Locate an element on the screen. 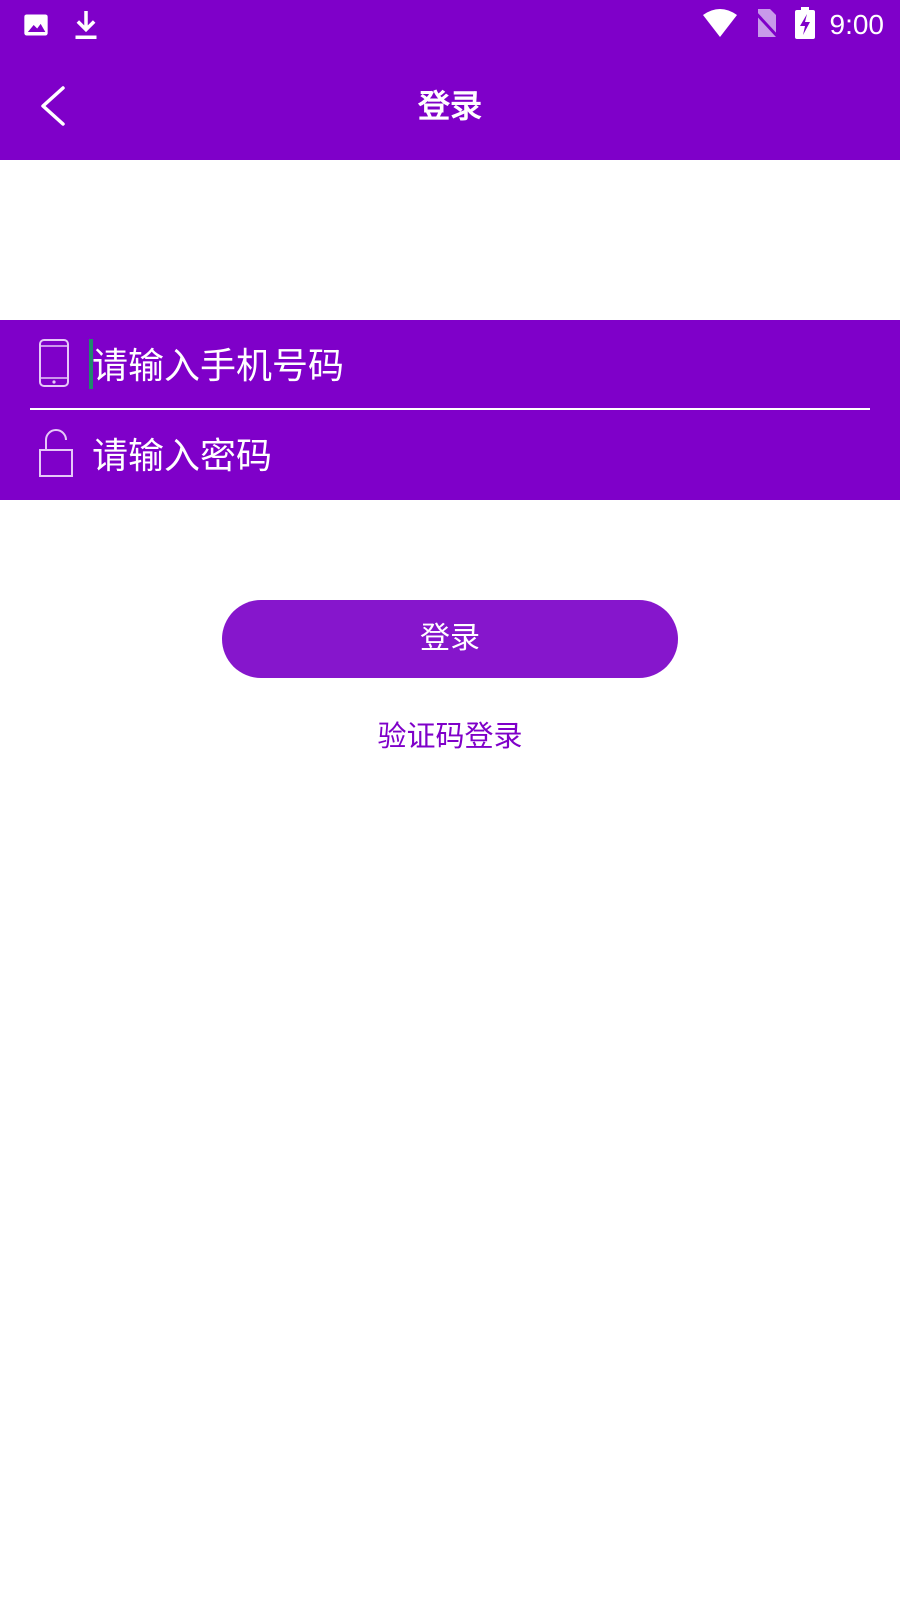  status-bar: 9:00 is located at coordinates (450, 26).